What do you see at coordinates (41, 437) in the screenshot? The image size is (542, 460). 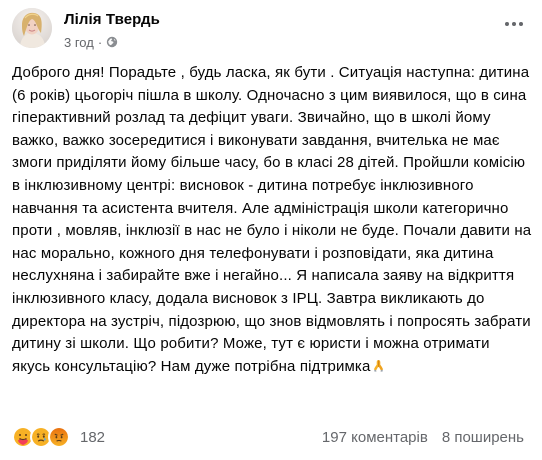 I see `reaction-icons` at bounding box center [41, 437].